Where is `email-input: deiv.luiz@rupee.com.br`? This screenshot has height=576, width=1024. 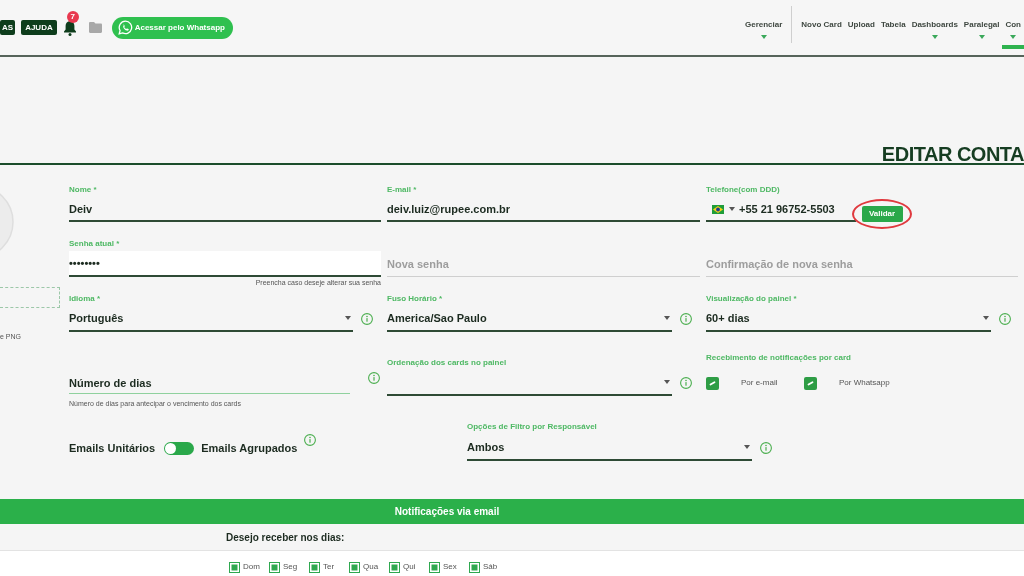
email-input: deiv.luiz@rupee.com.br is located at coordinates (543, 210).